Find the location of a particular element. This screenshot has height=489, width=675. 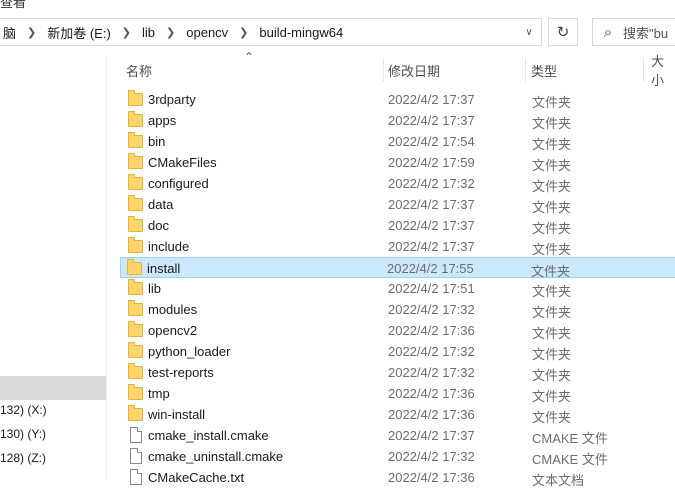

folder-row: lib 2022/4/2 17:51 文件夹 is located at coordinates (398, 288).